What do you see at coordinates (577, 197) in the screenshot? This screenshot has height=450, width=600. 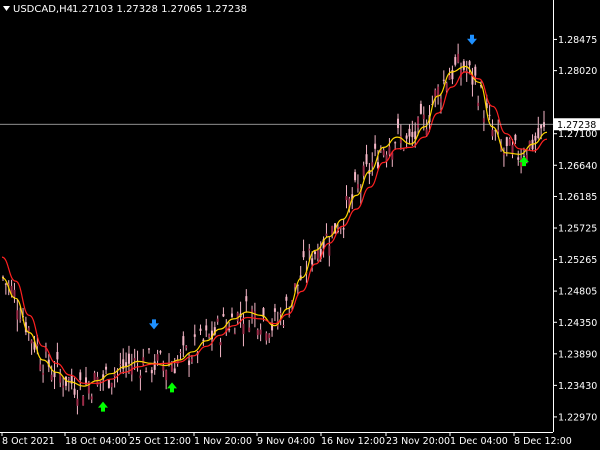 I see `price-tick-label: 1.26185` at bounding box center [577, 197].